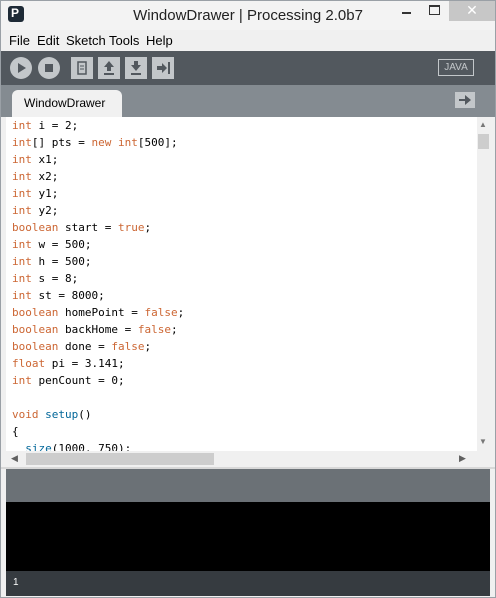 The image size is (496, 598). What do you see at coordinates (483, 284) in the screenshot?
I see `vertical-scrollbar: ▲ ▼` at bounding box center [483, 284].